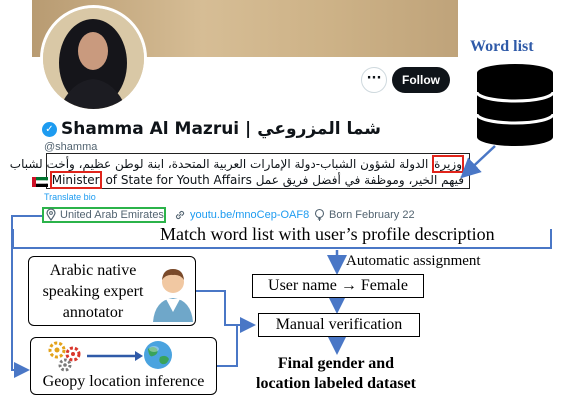 This screenshot has height=400, width=565. What do you see at coordinates (515, 105) in the screenshot?
I see `database-icon` at bounding box center [515, 105].